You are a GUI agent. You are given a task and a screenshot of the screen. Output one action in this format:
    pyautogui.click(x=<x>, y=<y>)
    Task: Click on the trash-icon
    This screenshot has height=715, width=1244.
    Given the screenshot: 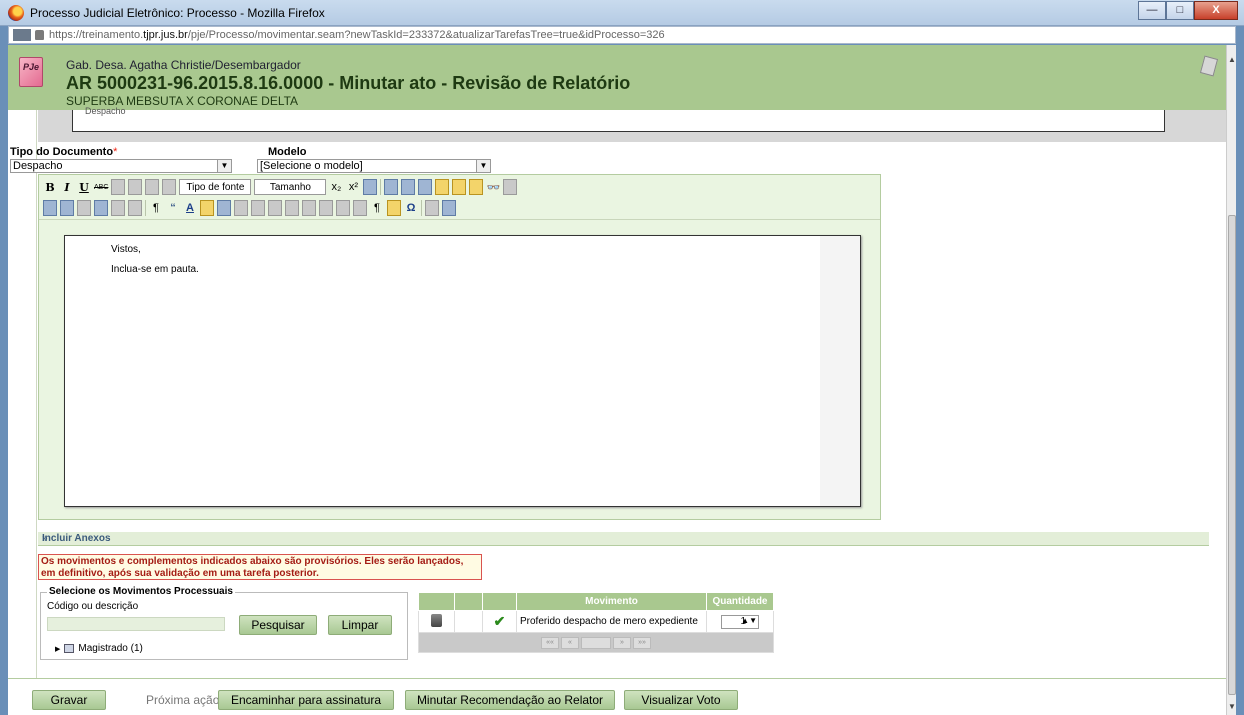 What is the action you would take?
    pyautogui.click(x=436, y=620)
    